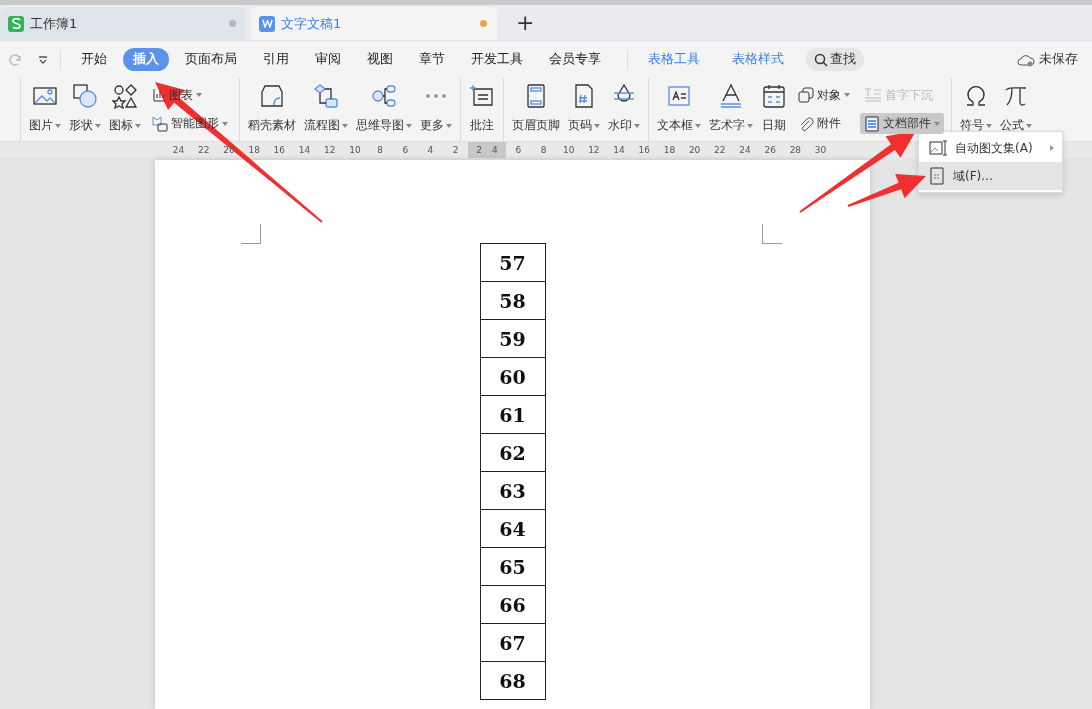 This screenshot has height=709, width=1092. What do you see at coordinates (731, 109) in the screenshot?
I see `ribbon-button: 艺术字` at bounding box center [731, 109].